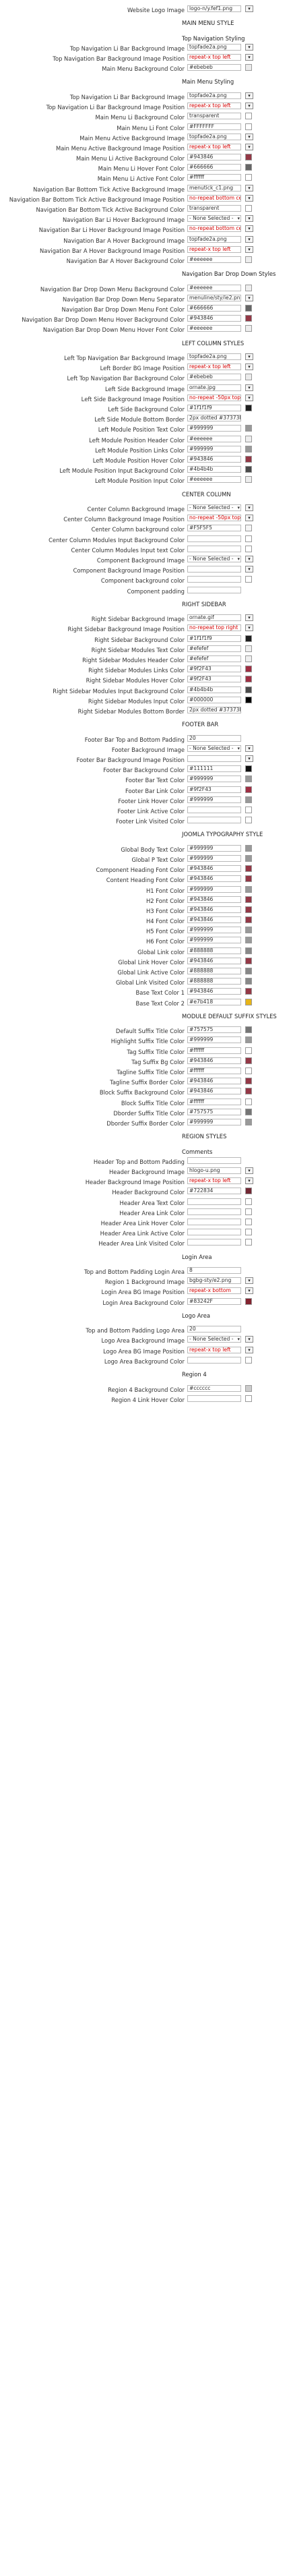 Image resolution: width=291 pixels, height=2576 pixels. Describe the element at coordinates (214, 659) in the screenshot. I see `setting-input: #efefef` at that location.